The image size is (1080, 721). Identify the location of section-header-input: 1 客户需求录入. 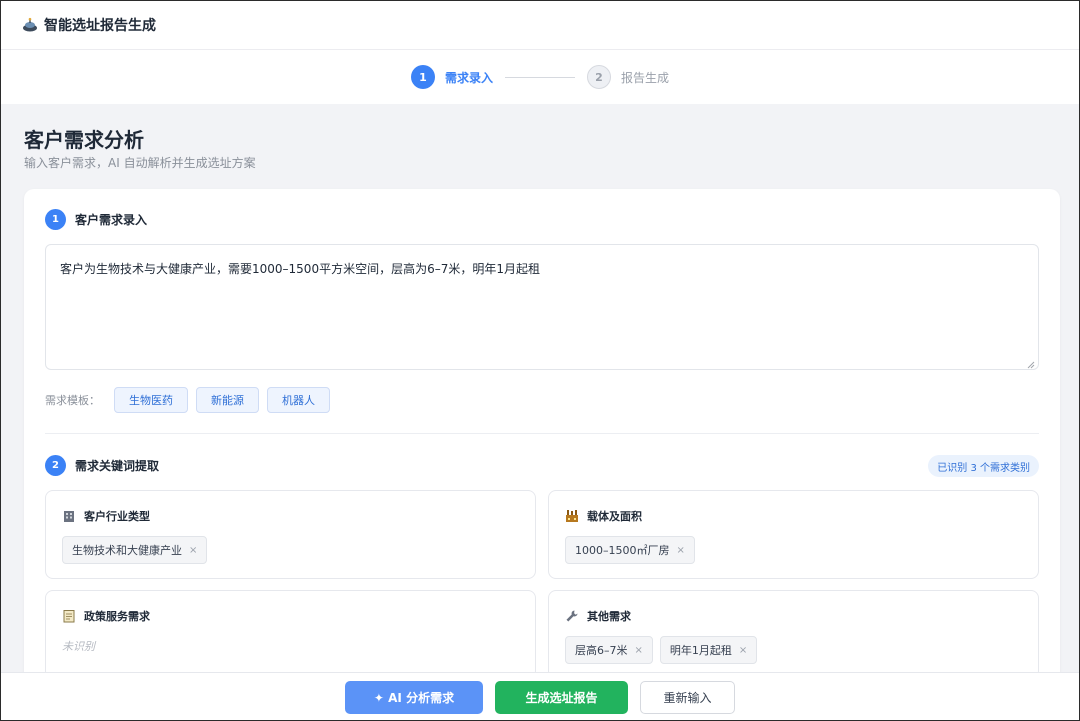
(96, 219).